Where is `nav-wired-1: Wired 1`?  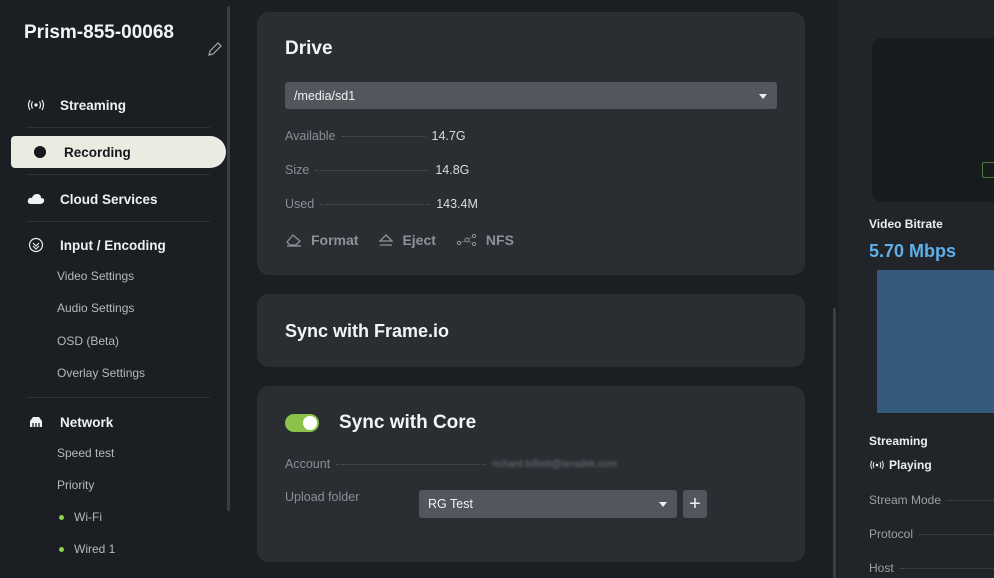
nav-wired-1: Wired 1 is located at coordinates (86, 549).